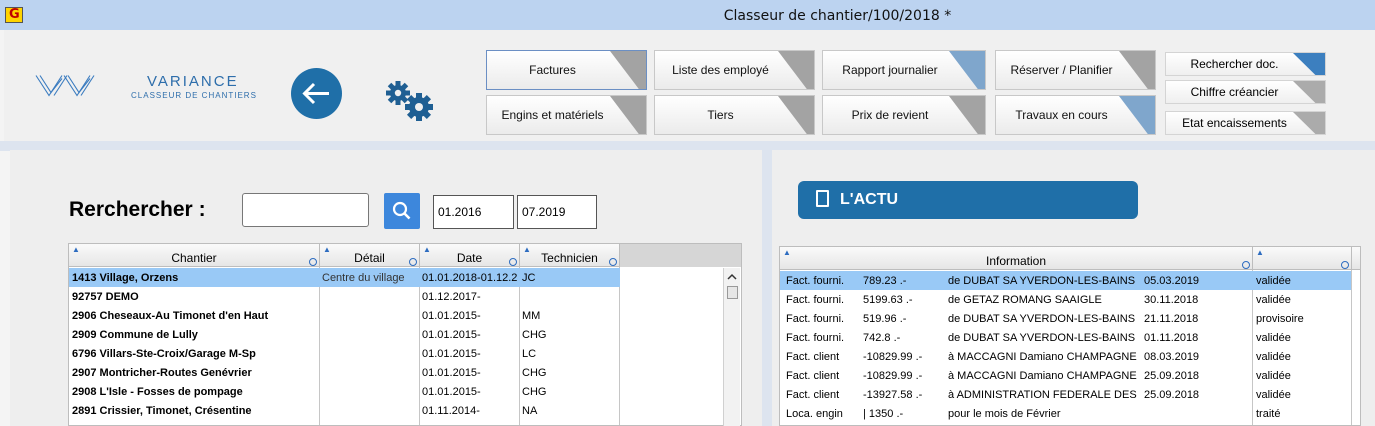 This screenshot has width=1375, height=426. Describe the element at coordinates (1245, 64) in the screenshot. I see `rechercher-doc-button: Rechercher doc.` at that location.